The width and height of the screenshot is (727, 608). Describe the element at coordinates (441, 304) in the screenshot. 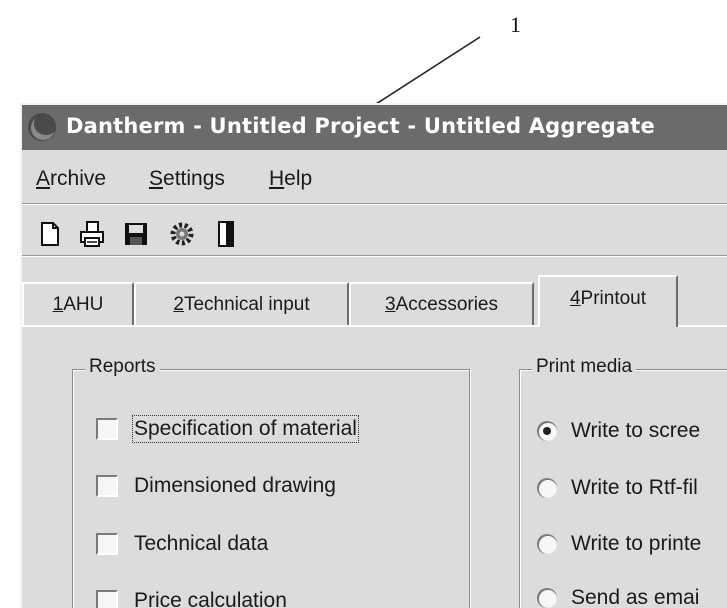

I see `tab-accessories: 3 Accessories` at that location.